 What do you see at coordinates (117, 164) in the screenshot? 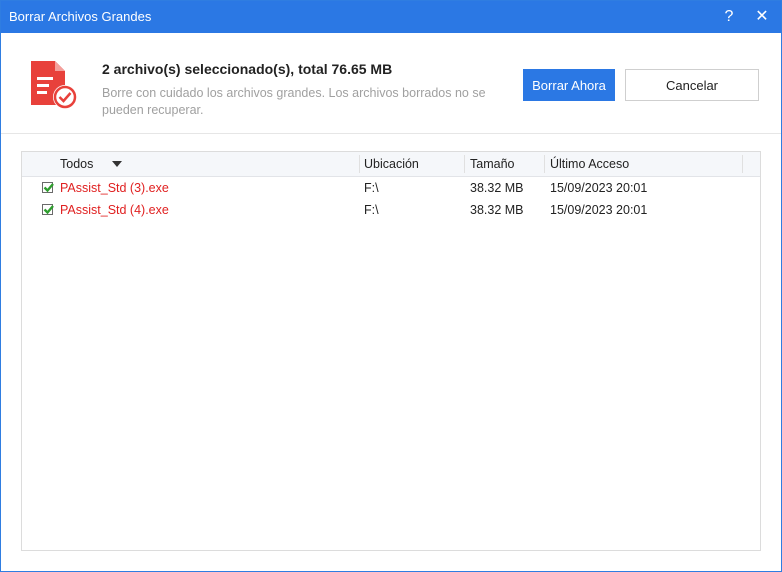
I see `sort-down-icon` at bounding box center [117, 164].